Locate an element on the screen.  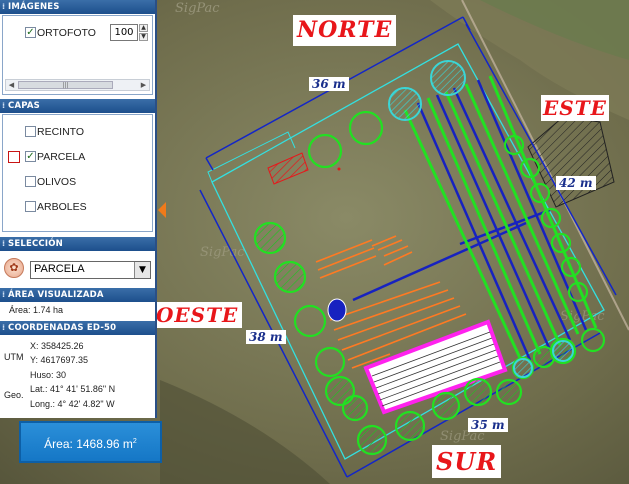
scroll-thumb: ||| is located at coordinates (65, 85).